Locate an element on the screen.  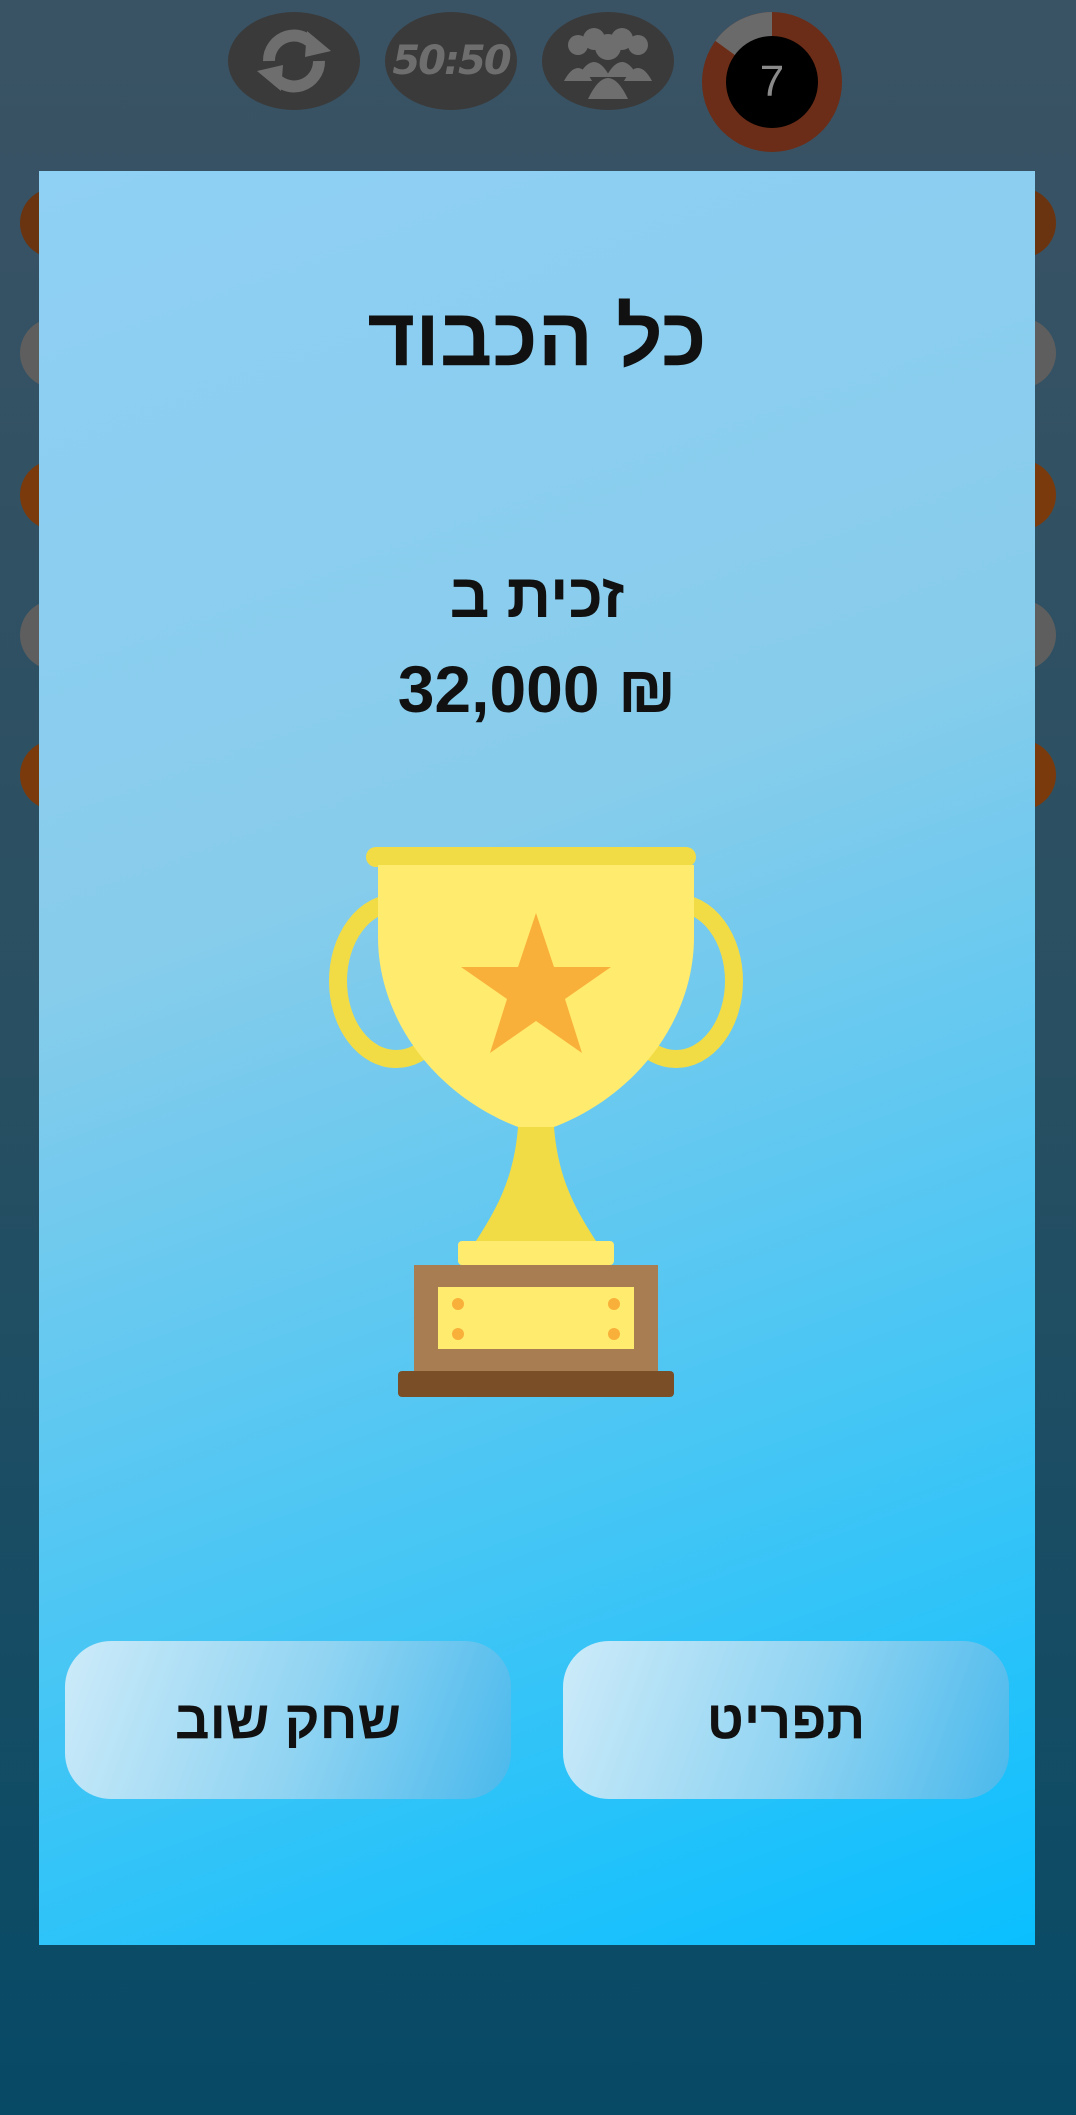
refresh-icon is located at coordinates (294, 61).